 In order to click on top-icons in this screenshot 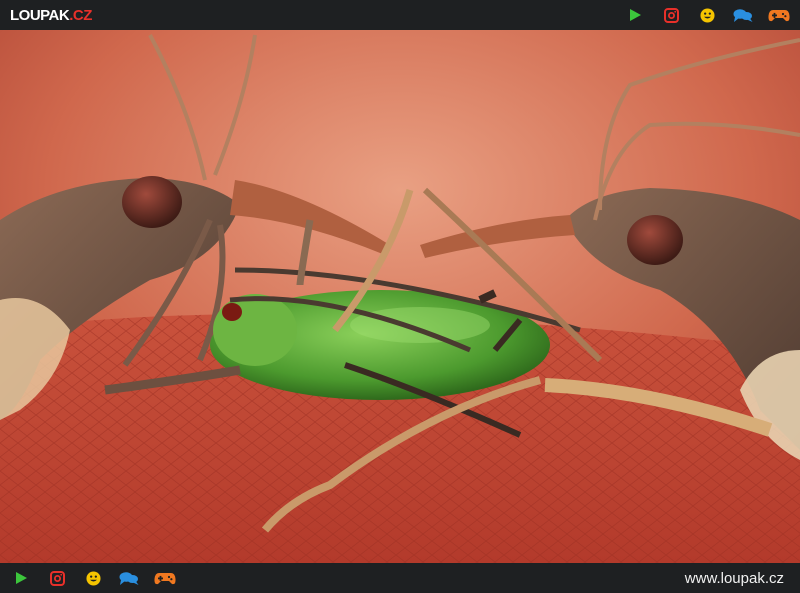, I will do `click(707, 15)`.